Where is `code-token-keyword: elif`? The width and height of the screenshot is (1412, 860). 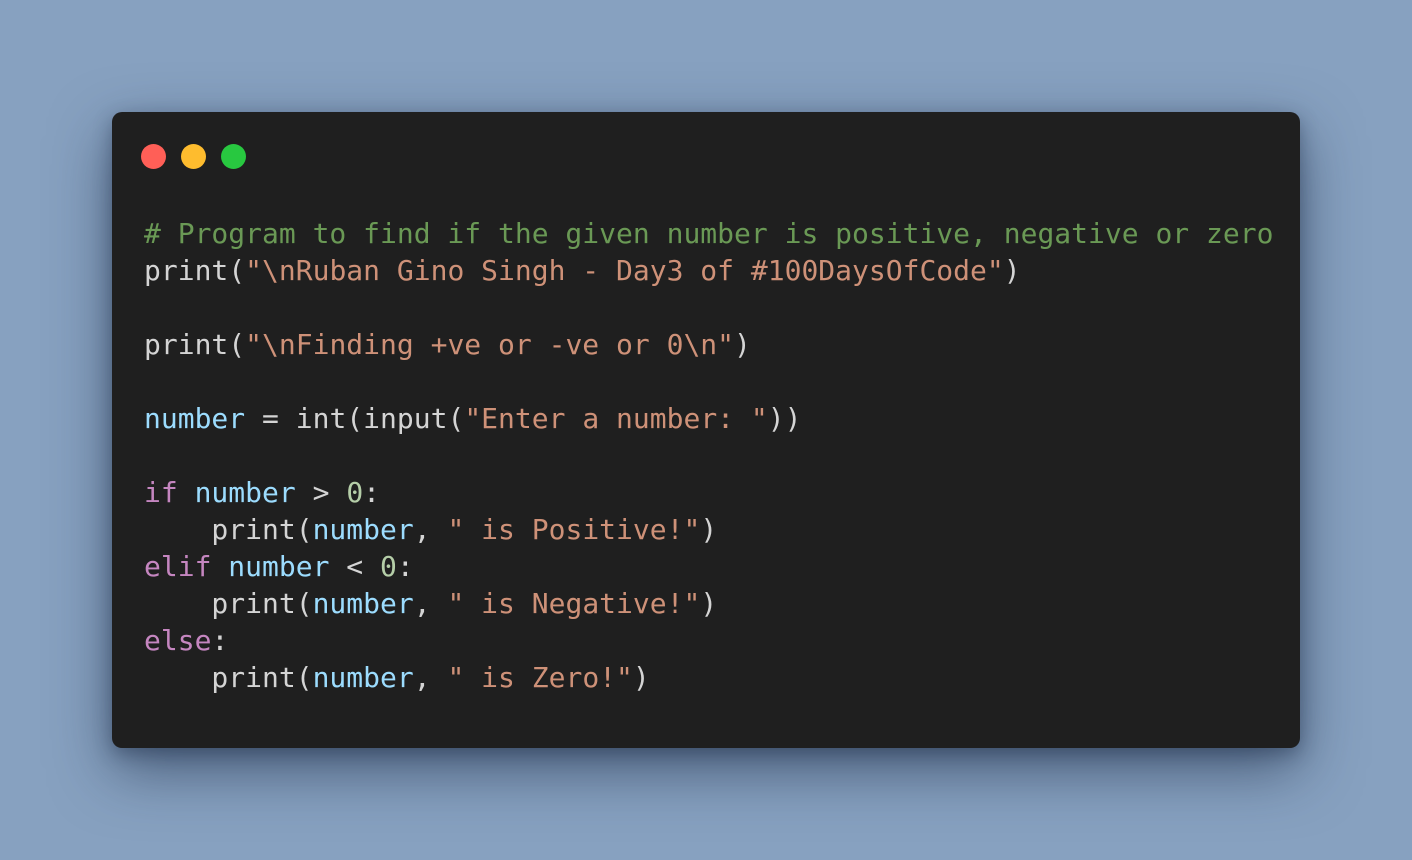
code-token-keyword: elif is located at coordinates (178, 566).